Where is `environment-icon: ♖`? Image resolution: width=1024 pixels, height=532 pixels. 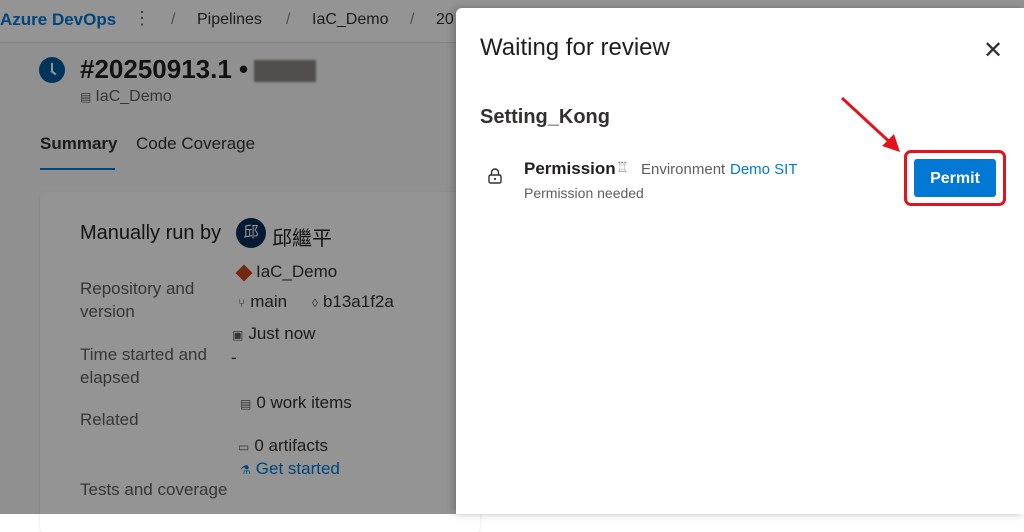
environment-icon: ♖ is located at coordinates (622, 167).